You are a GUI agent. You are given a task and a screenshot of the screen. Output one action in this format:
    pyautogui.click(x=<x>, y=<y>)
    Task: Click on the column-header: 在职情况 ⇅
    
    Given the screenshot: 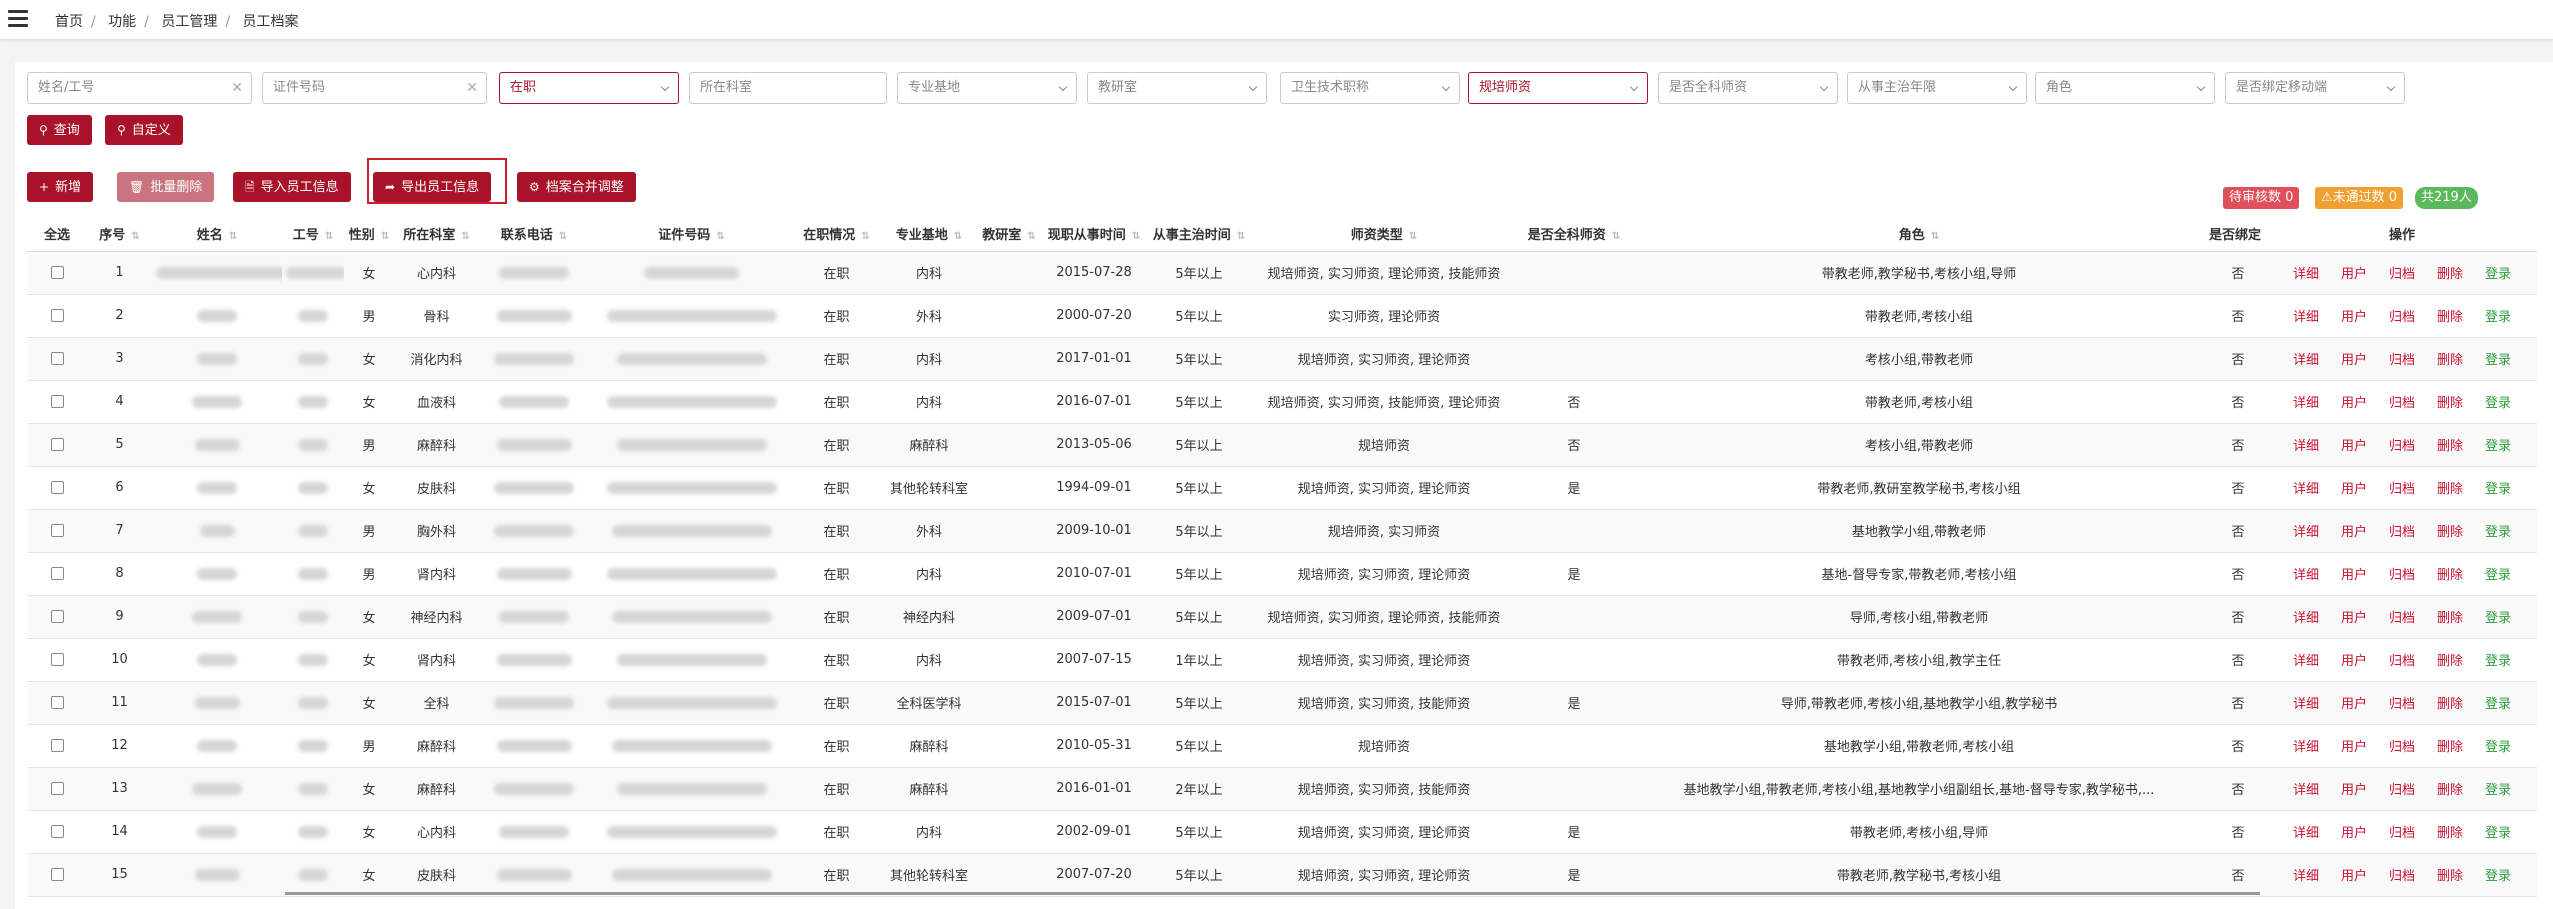 What is the action you would take?
    pyautogui.click(x=836, y=234)
    